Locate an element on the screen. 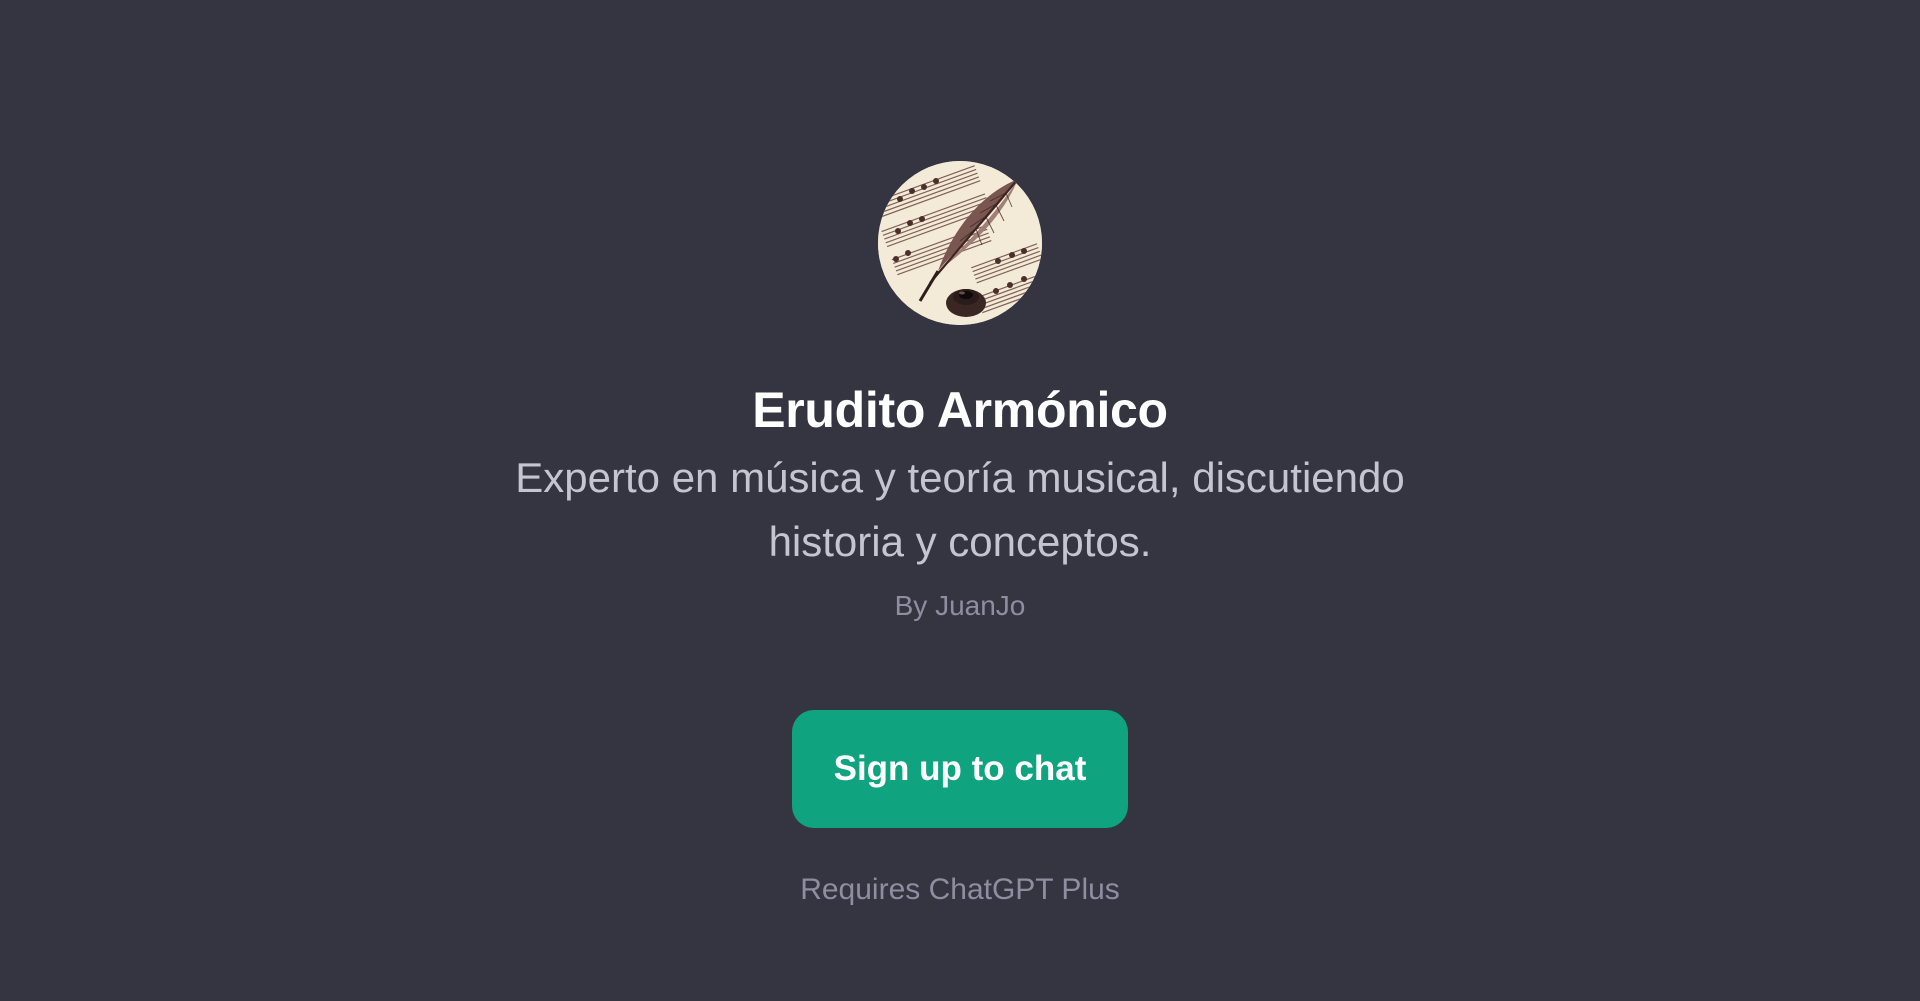  gpt-avatar is located at coordinates (960, 243).